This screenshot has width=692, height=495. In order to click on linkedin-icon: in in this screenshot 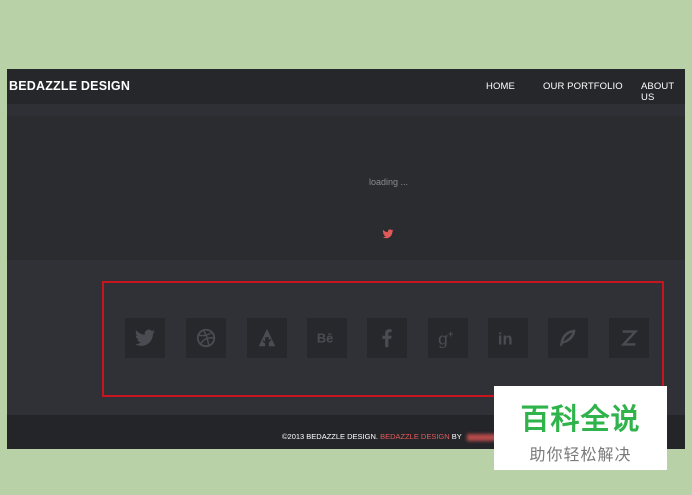, I will do `click(505, 339)`.